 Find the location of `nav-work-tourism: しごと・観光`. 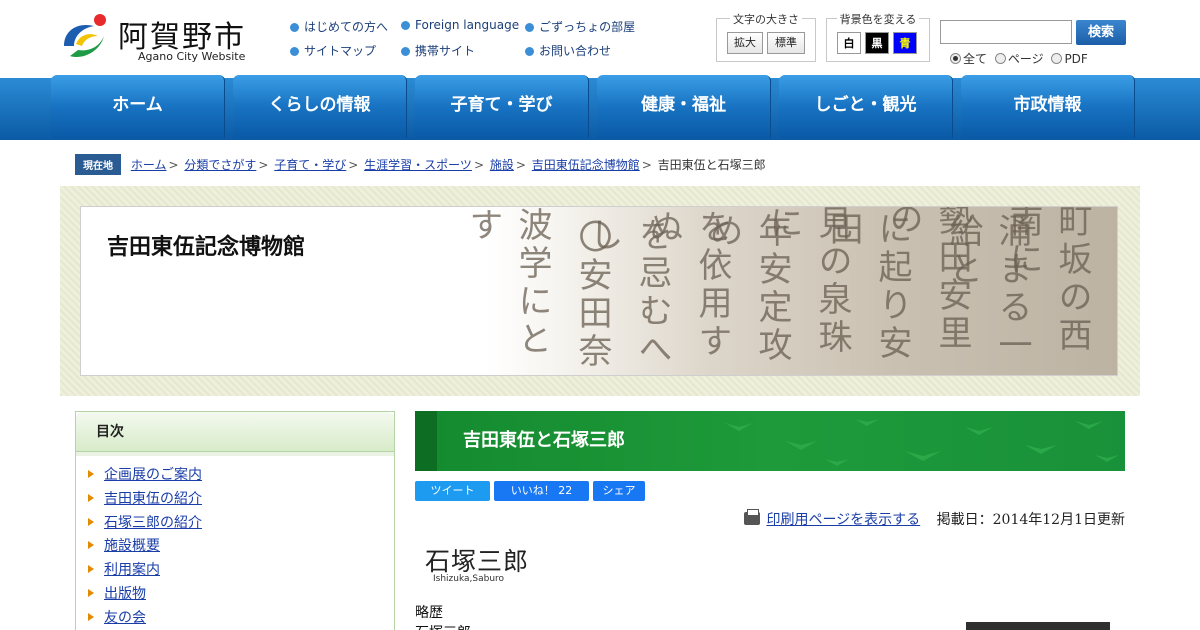

nav-work-tourism: しごと・観光 is located at coordinates (866, 106).